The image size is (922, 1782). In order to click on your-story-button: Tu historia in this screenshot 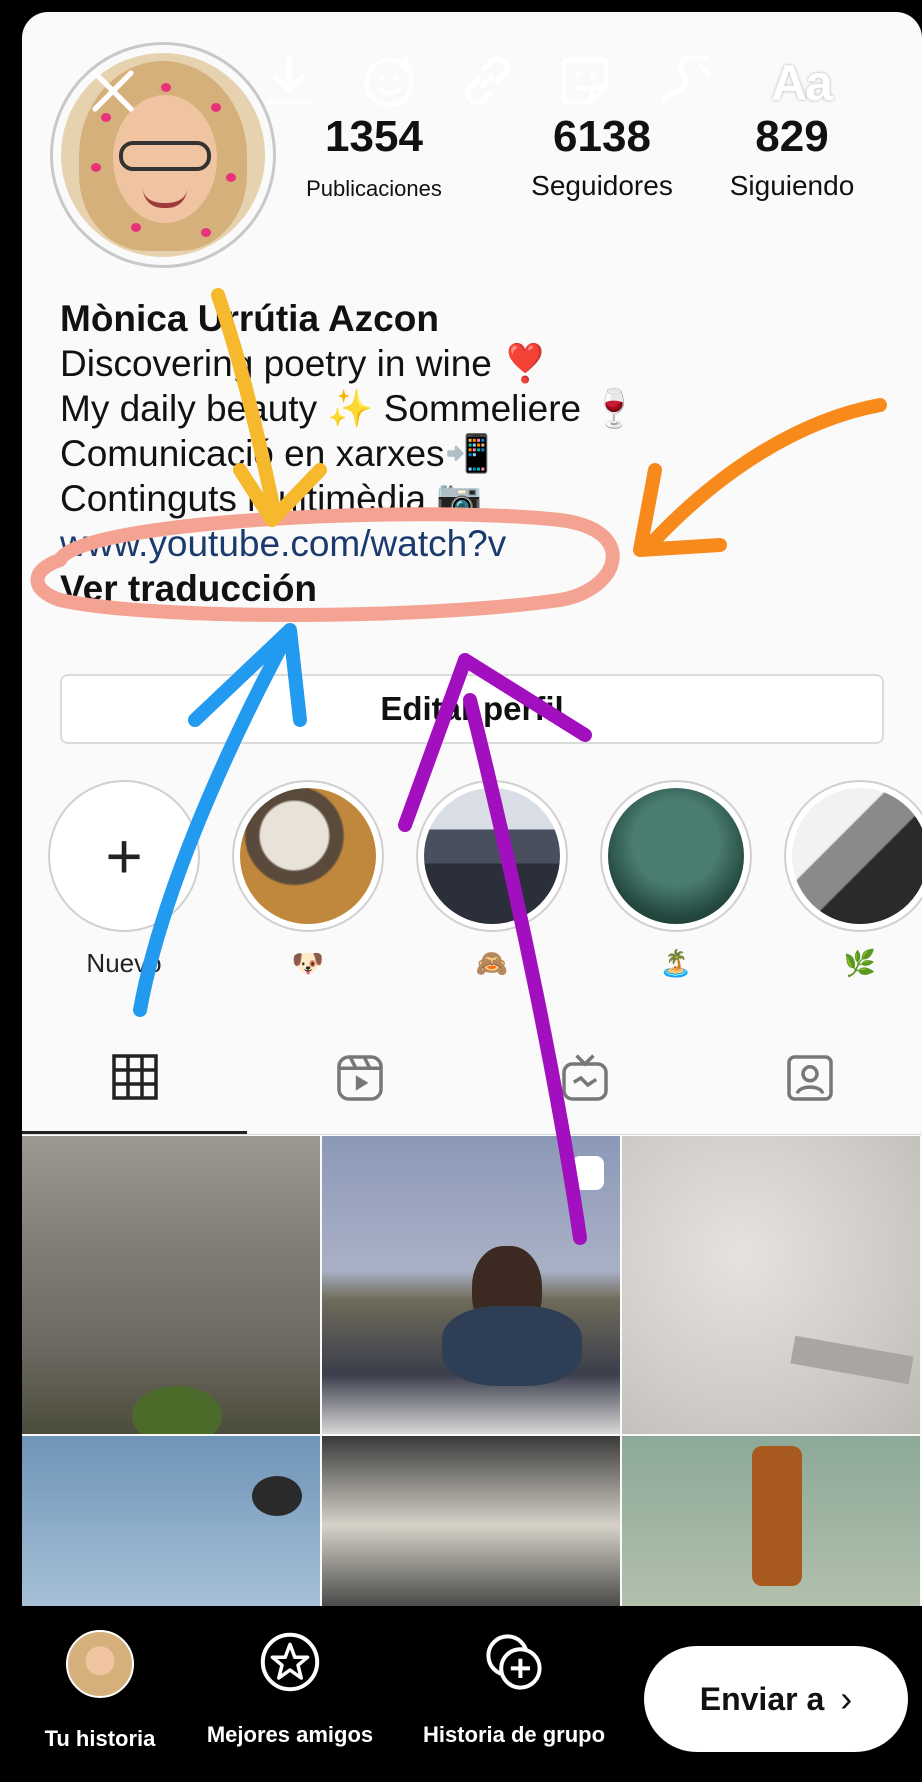, I will do `click(100, 1691)`.